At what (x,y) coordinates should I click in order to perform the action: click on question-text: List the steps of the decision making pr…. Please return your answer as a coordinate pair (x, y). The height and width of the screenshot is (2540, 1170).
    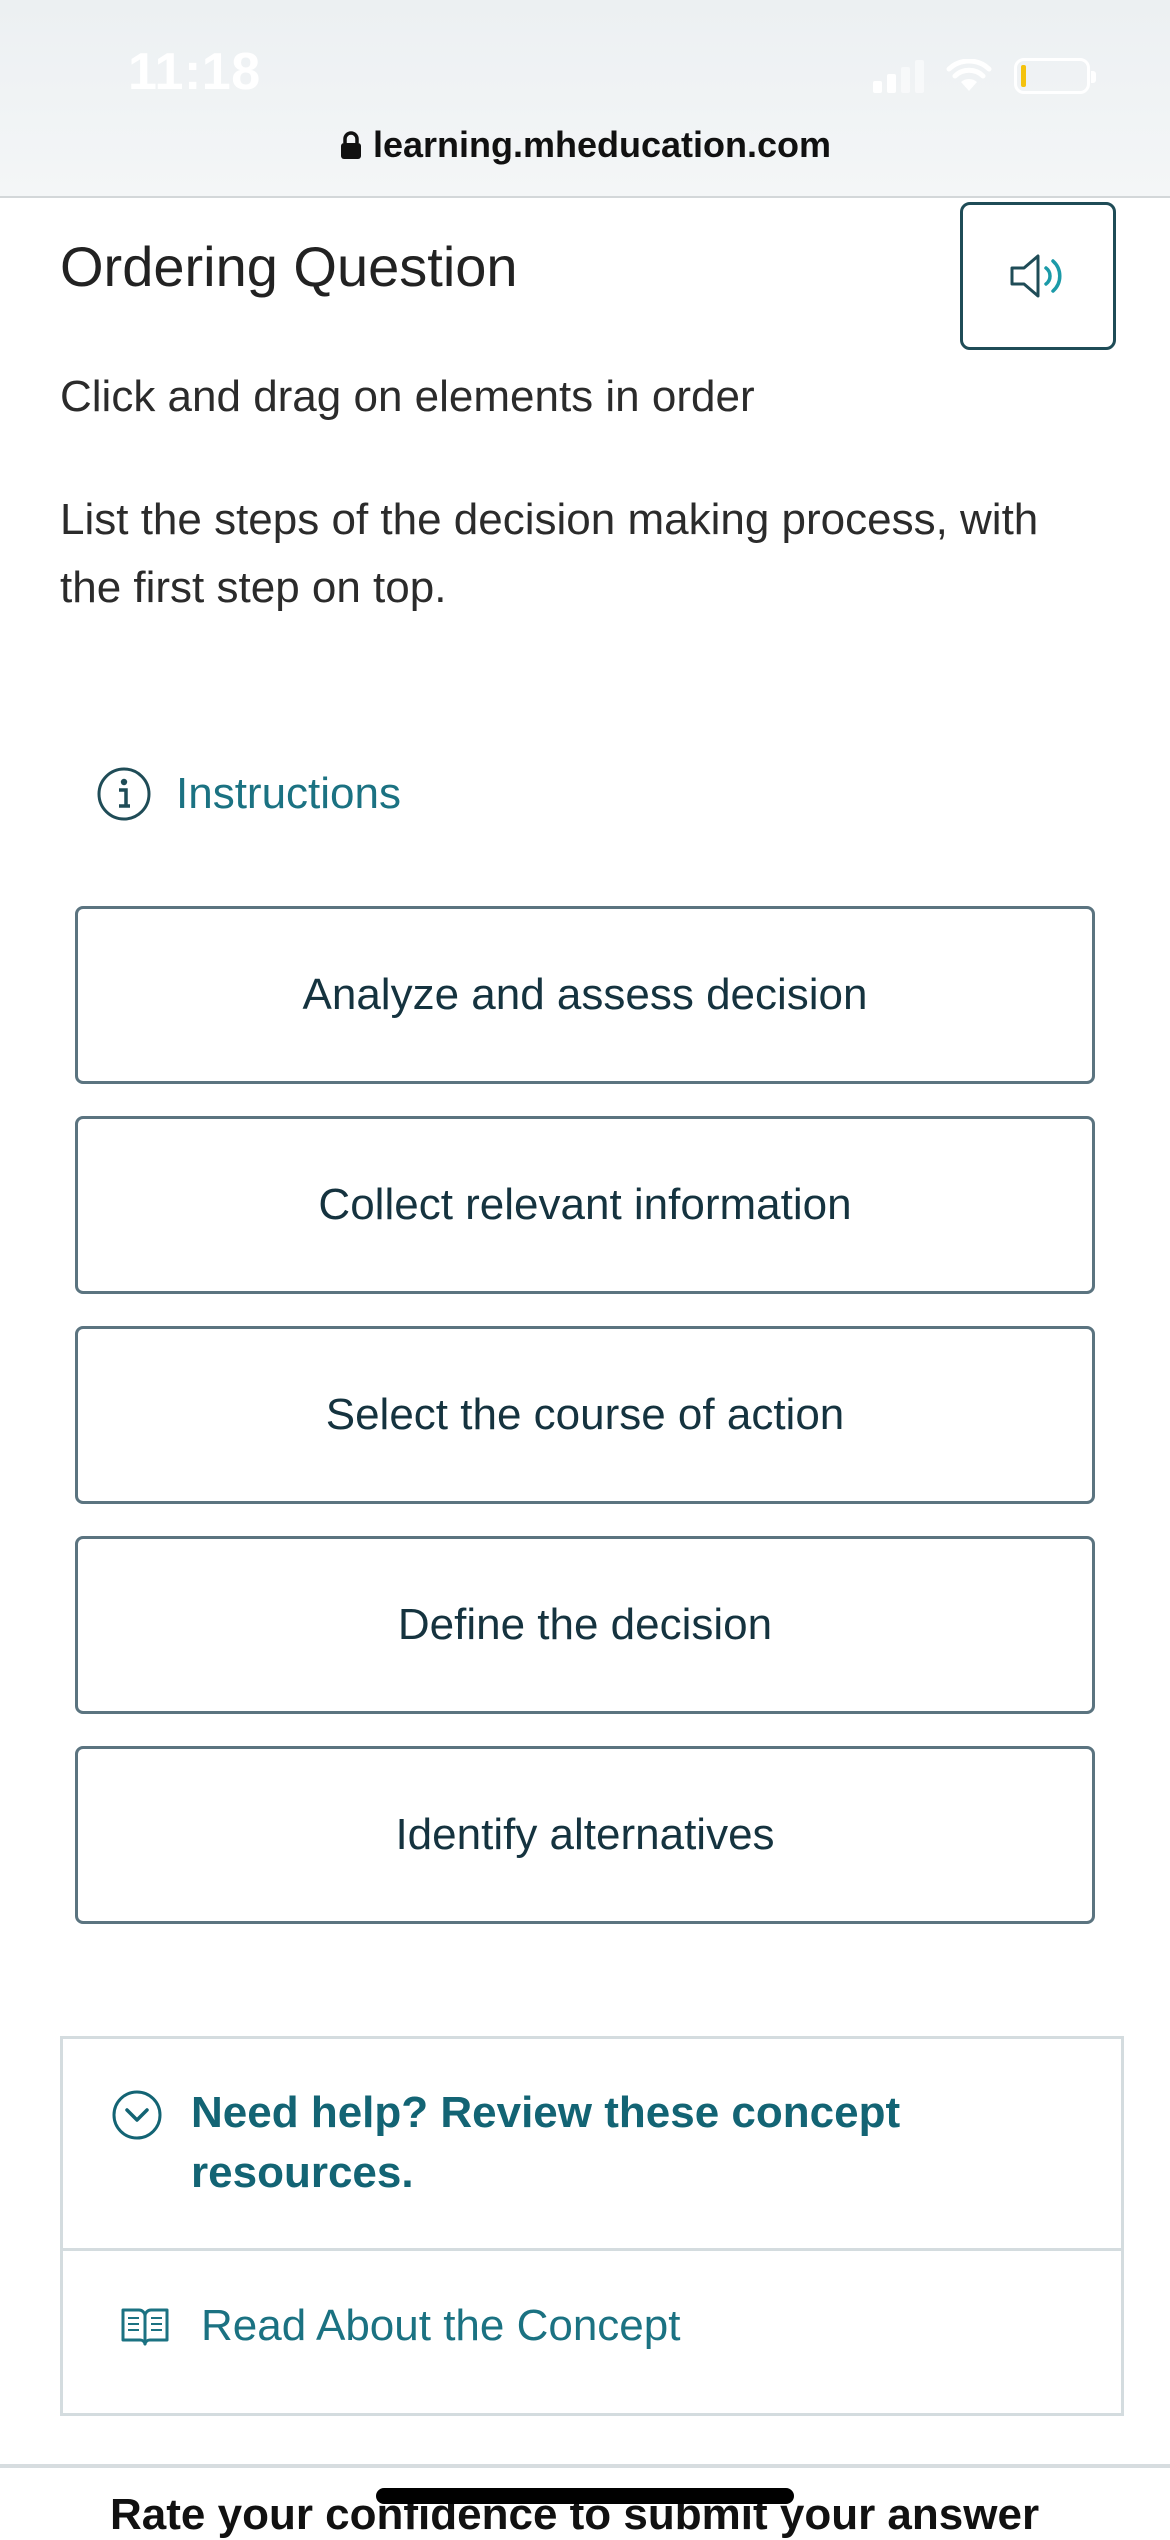
    Looking at the image, I should click on (549, 553).